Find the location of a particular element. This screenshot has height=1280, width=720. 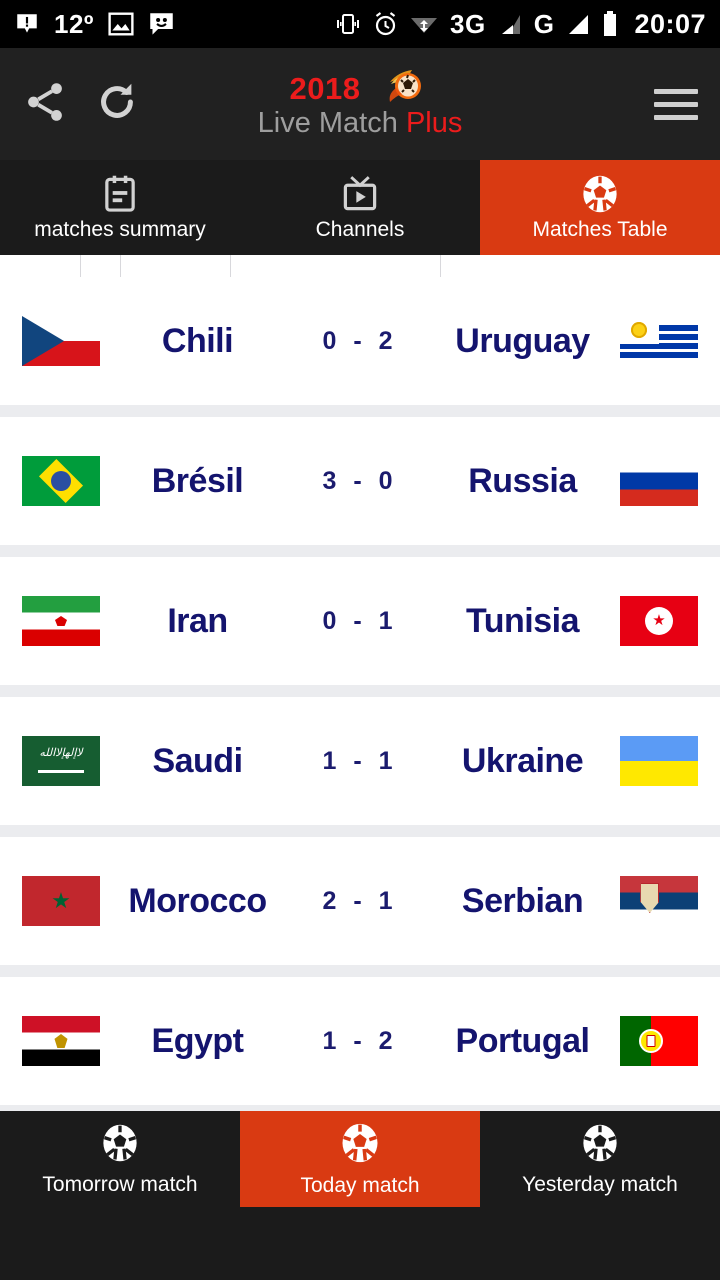

ukraine-flag is located at coordinates (659, 761).